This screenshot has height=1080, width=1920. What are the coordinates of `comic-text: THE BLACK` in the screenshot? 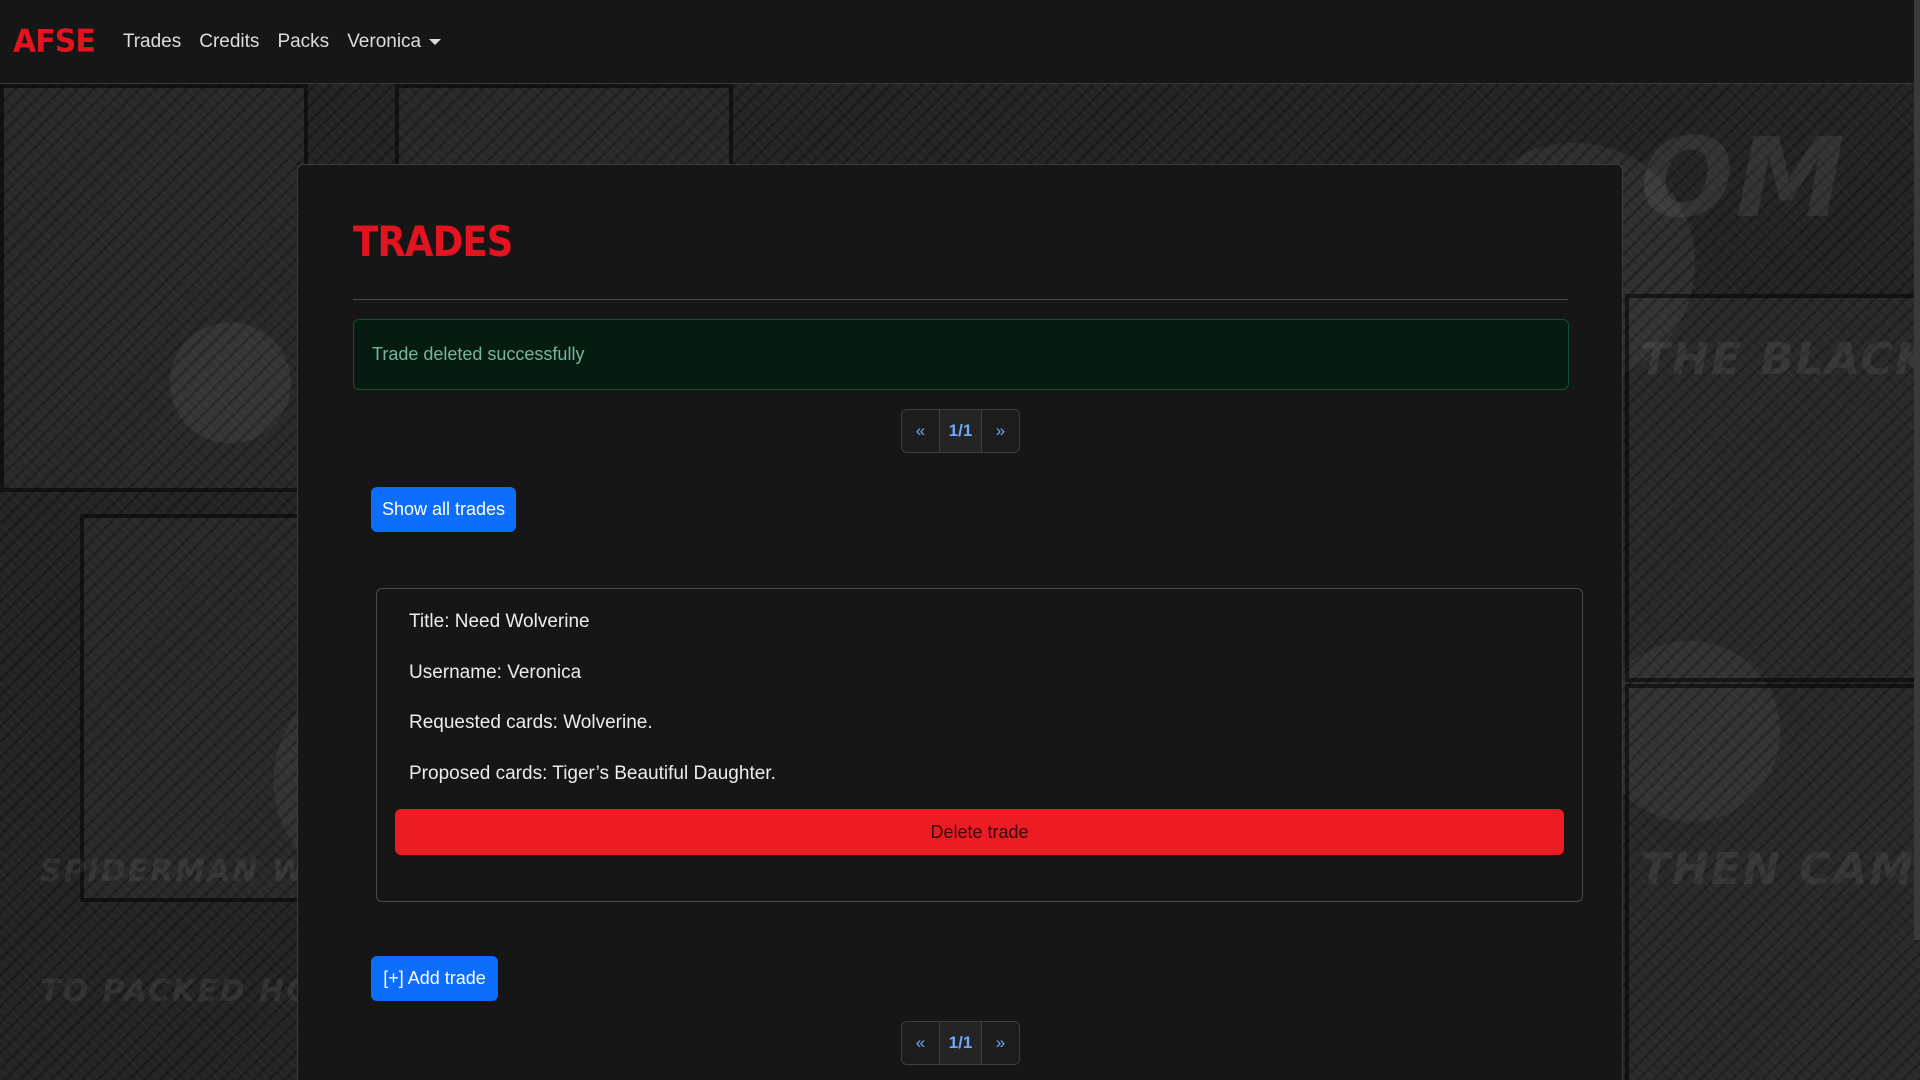 It's located at (1780, 359).